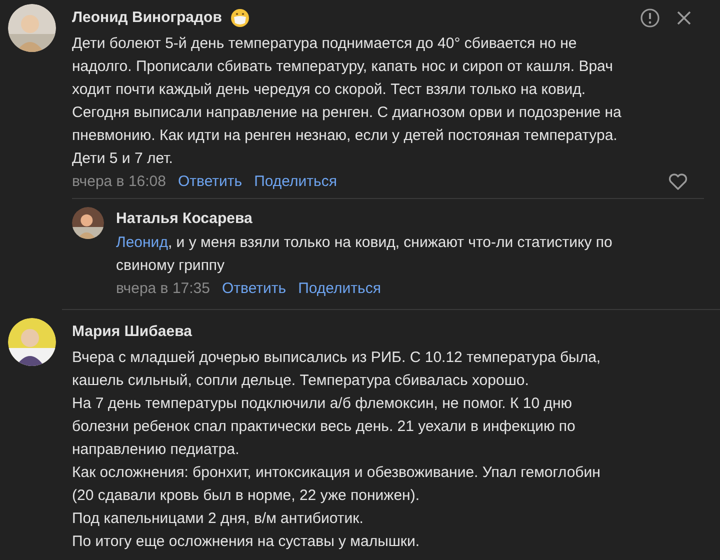 The width and height of the screenshot is (720, 560). I want to click on mention-link: Леонид, so click(142, 242).